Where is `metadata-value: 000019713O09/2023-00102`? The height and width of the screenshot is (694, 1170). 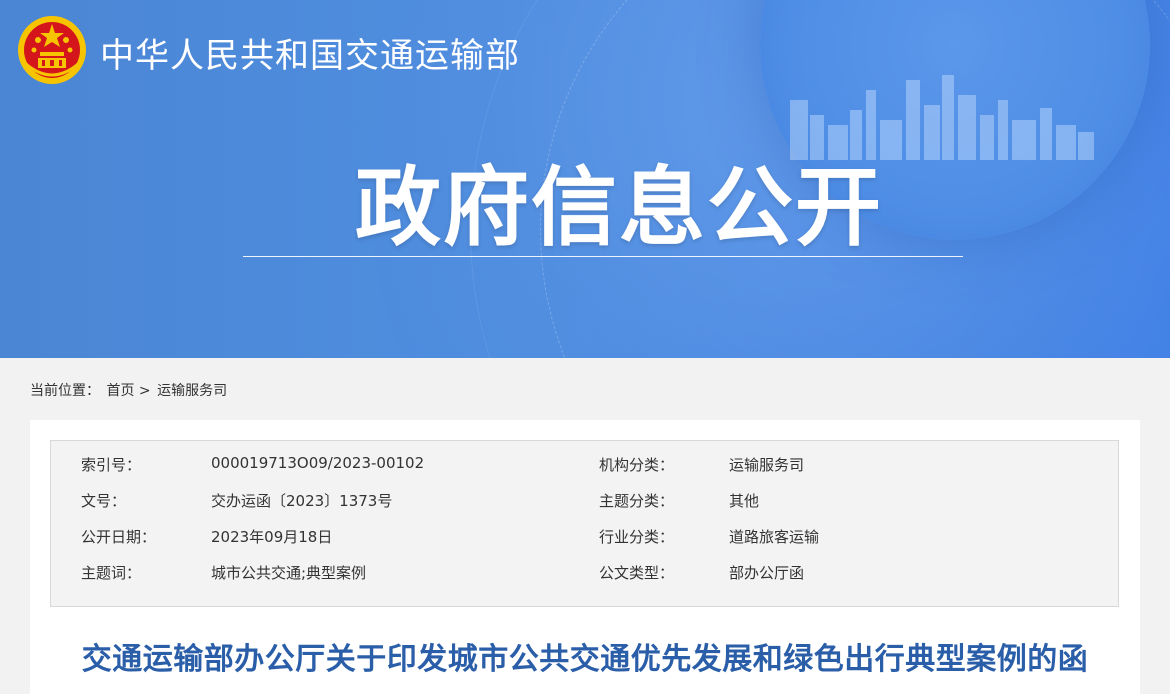 metadata-value: 000019713O09/2023-00102 is located at coordinates (318, 463).